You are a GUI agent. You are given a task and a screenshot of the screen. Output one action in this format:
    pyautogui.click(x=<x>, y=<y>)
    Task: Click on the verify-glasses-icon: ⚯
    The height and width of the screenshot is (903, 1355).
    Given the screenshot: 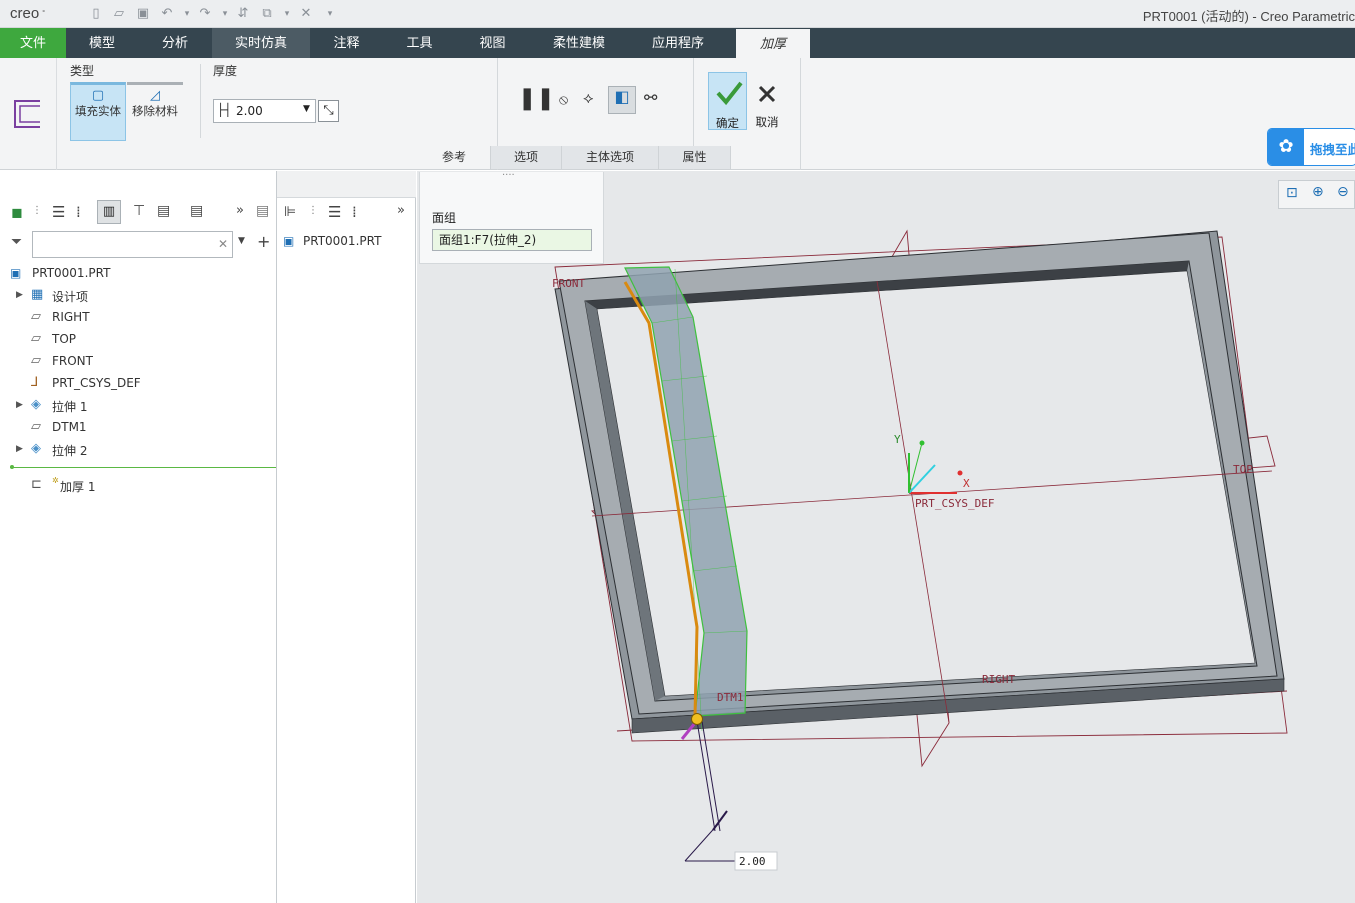 What is the action you would take?
    pyautogui.click(x=650, y=97)
    